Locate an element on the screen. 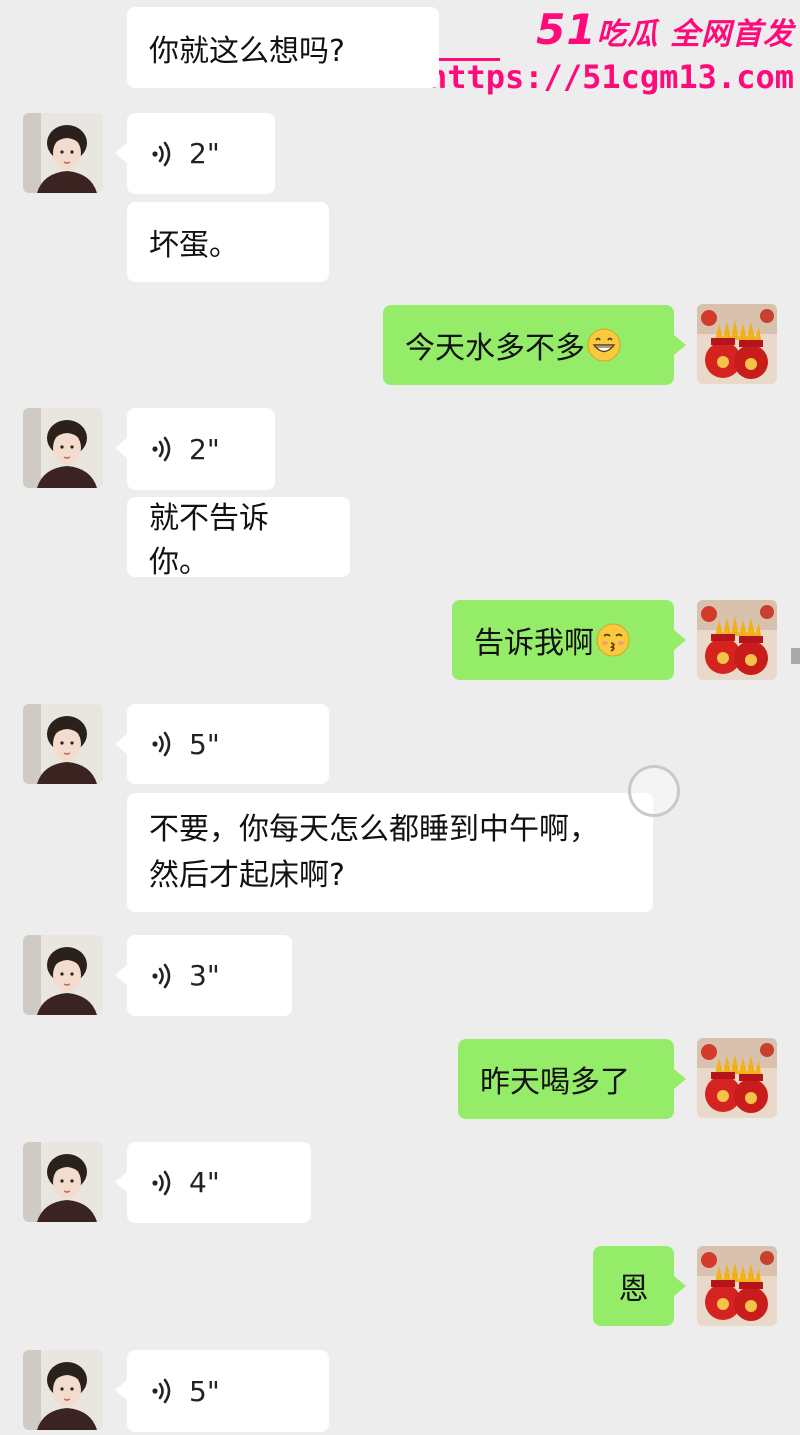 Image resolution: width=800 pixels, height=1435 pixels. sent-message-bubble: 今天水多不多 is located at coordinates (534, 345).